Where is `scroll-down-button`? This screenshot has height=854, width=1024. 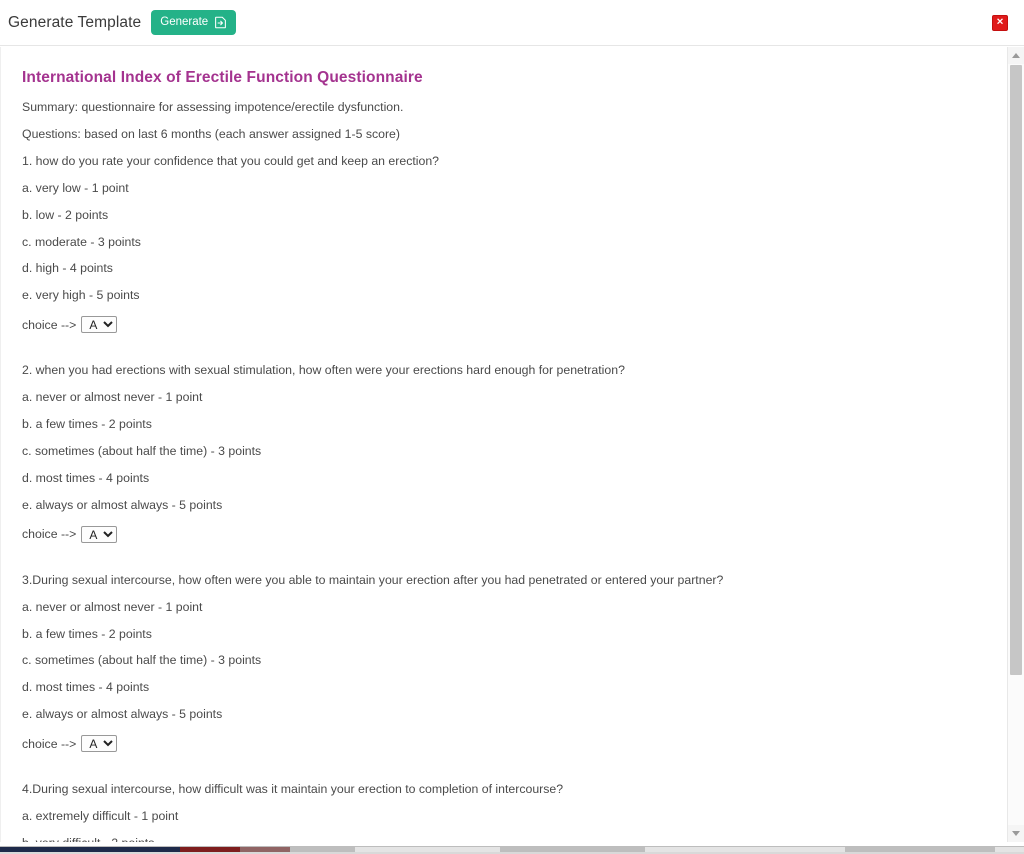
scroll-down-button is located at coordinates (1016, 833).